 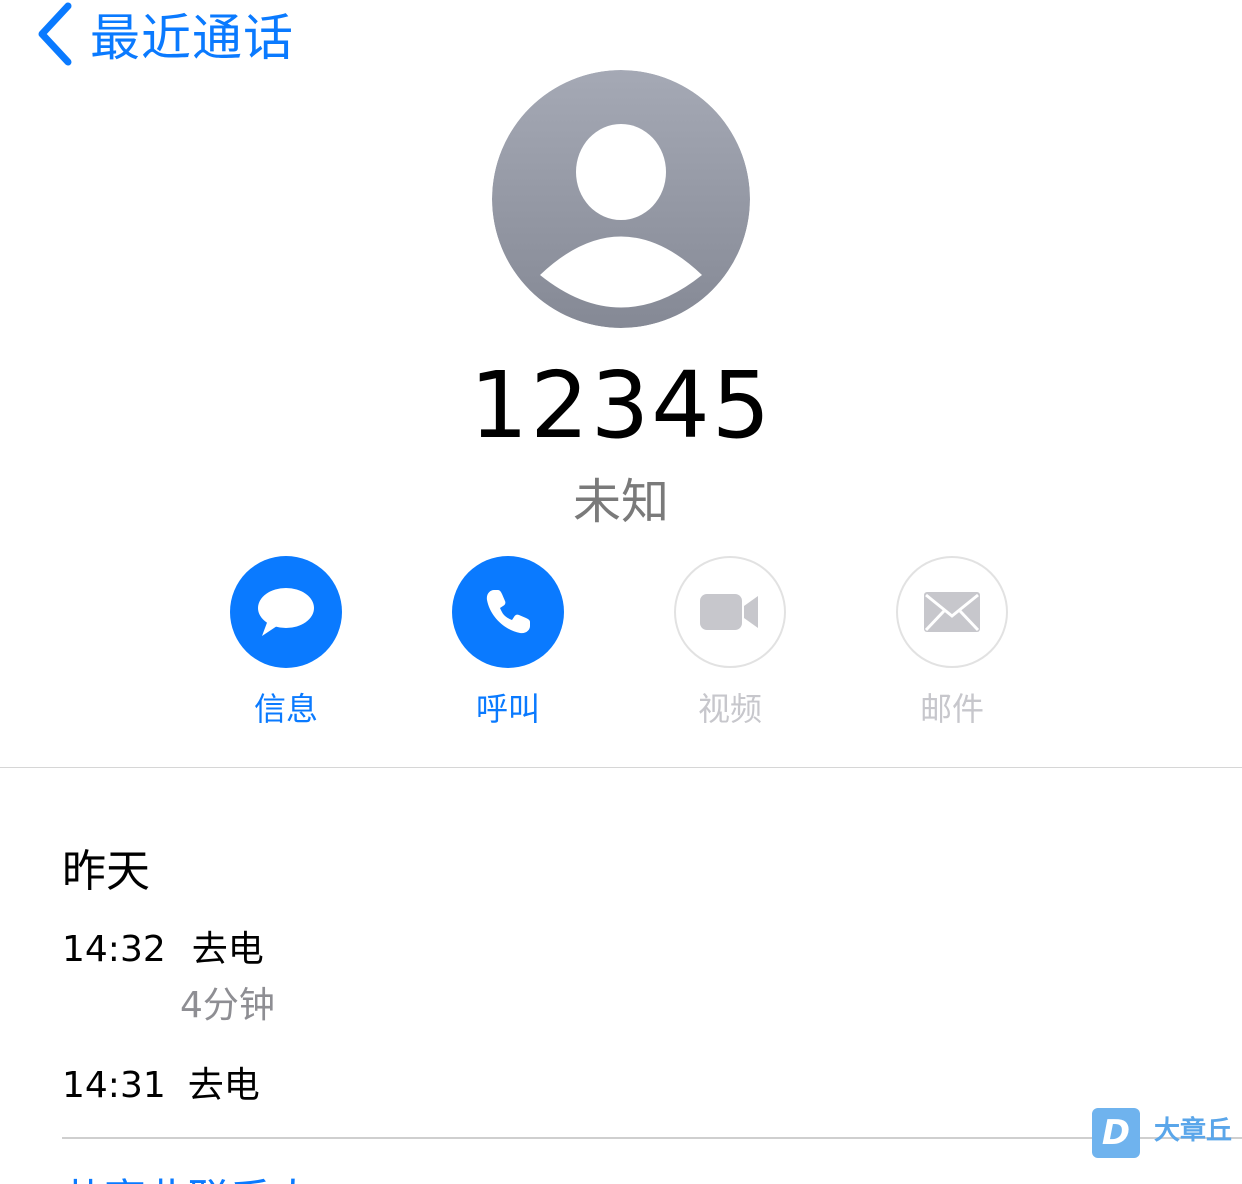 I want to click on message-button, so click(x=286, y=612).